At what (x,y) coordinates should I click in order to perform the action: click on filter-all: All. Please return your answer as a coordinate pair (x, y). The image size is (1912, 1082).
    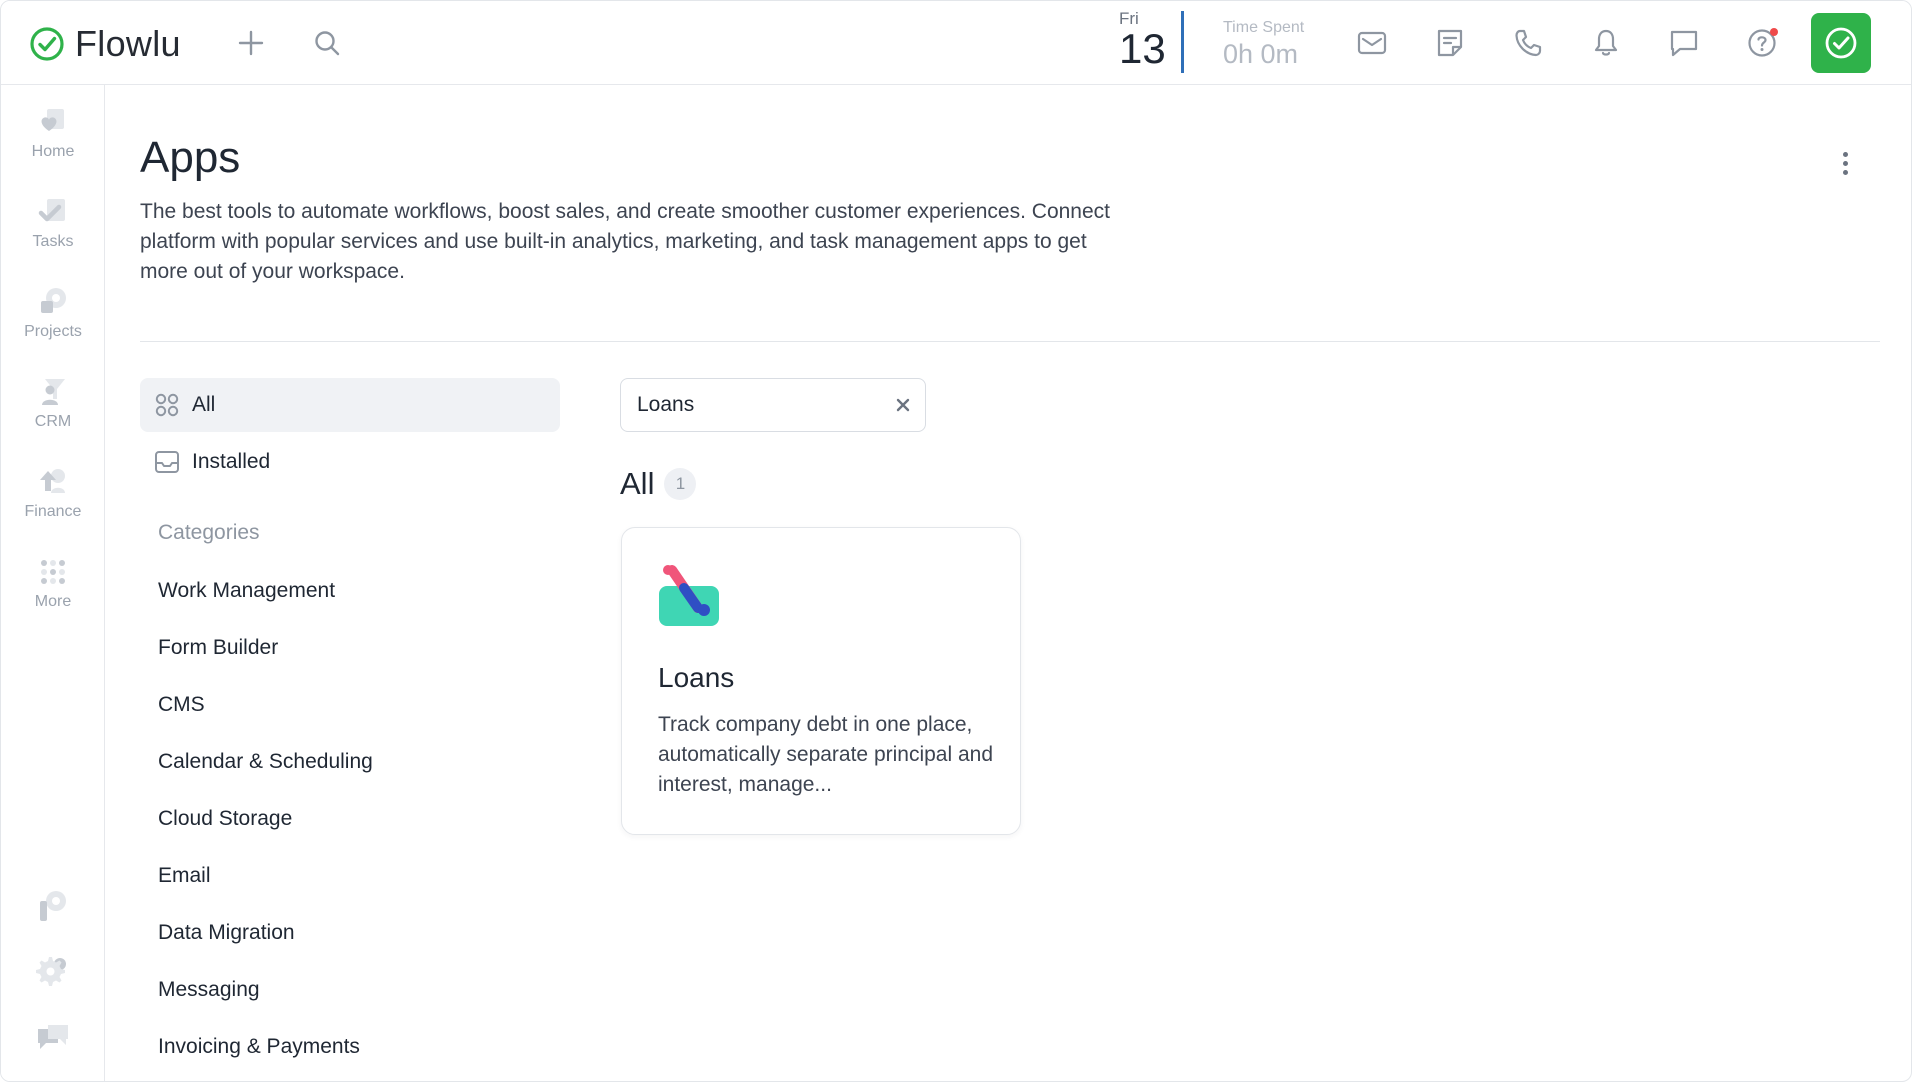
    Looking at the image, I should click on (350, 405).